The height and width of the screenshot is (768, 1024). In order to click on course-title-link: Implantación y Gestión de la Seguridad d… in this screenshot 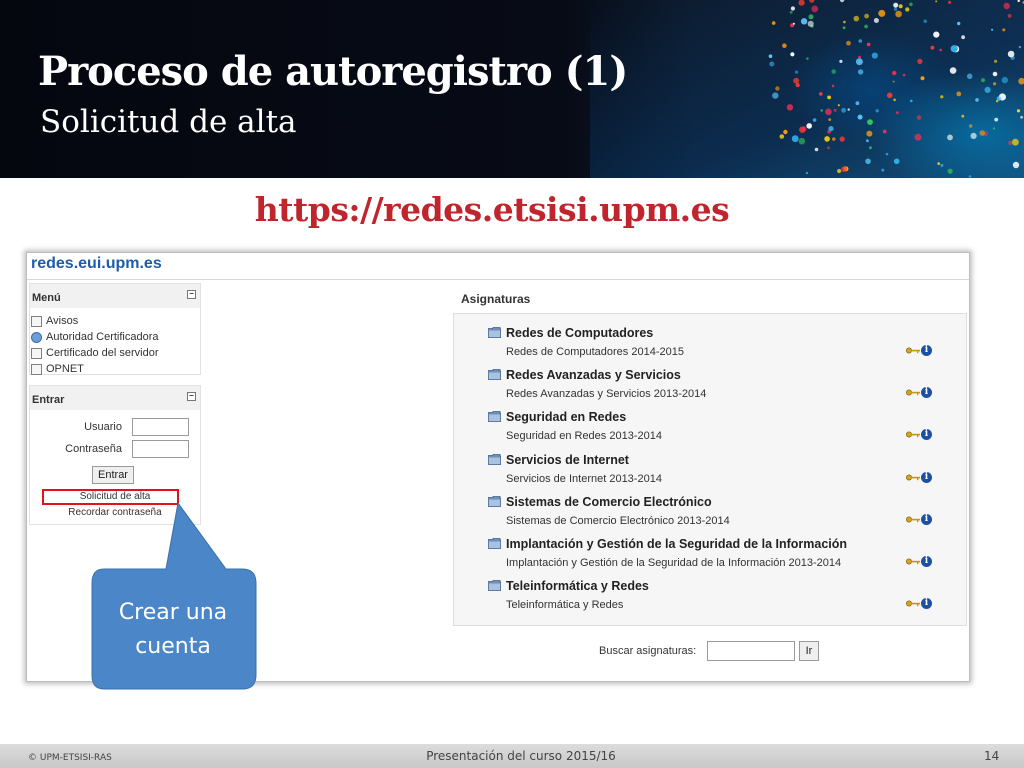, I will do `click(676, 544)`.